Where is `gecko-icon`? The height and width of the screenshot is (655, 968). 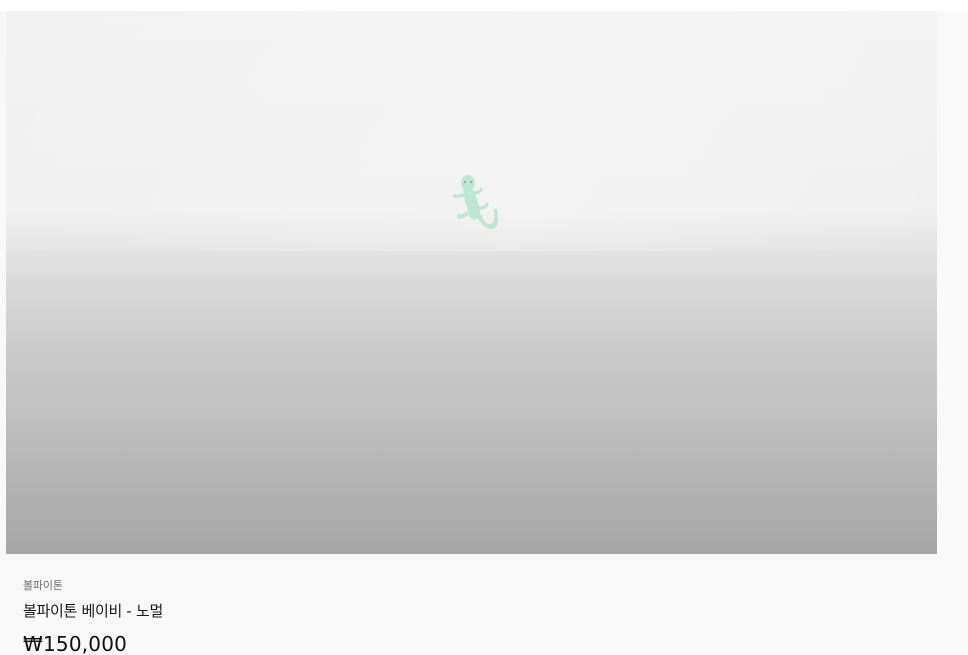 gecko-icon is located at coordinates (475, 202).